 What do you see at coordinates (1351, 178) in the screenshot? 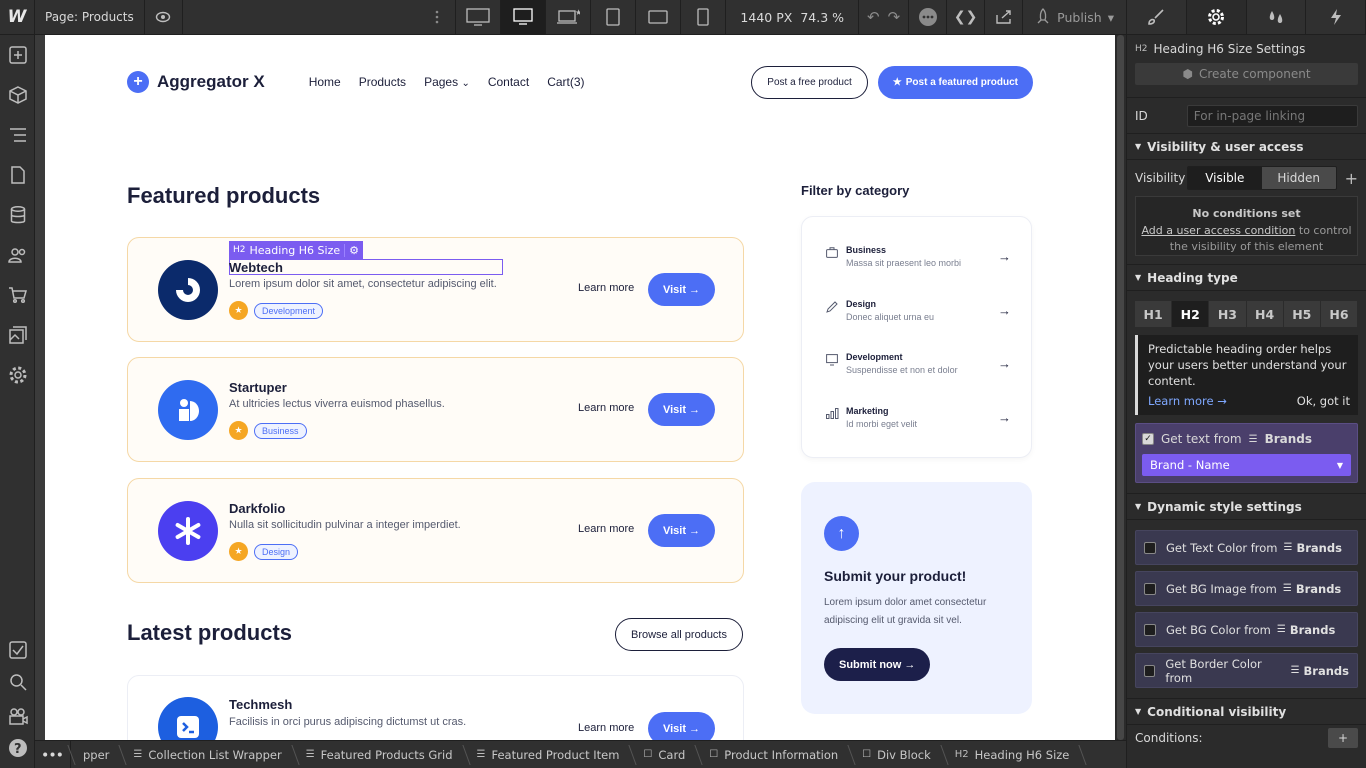
I see `add-plus-icon: +` at bounding box center [1351, 178].